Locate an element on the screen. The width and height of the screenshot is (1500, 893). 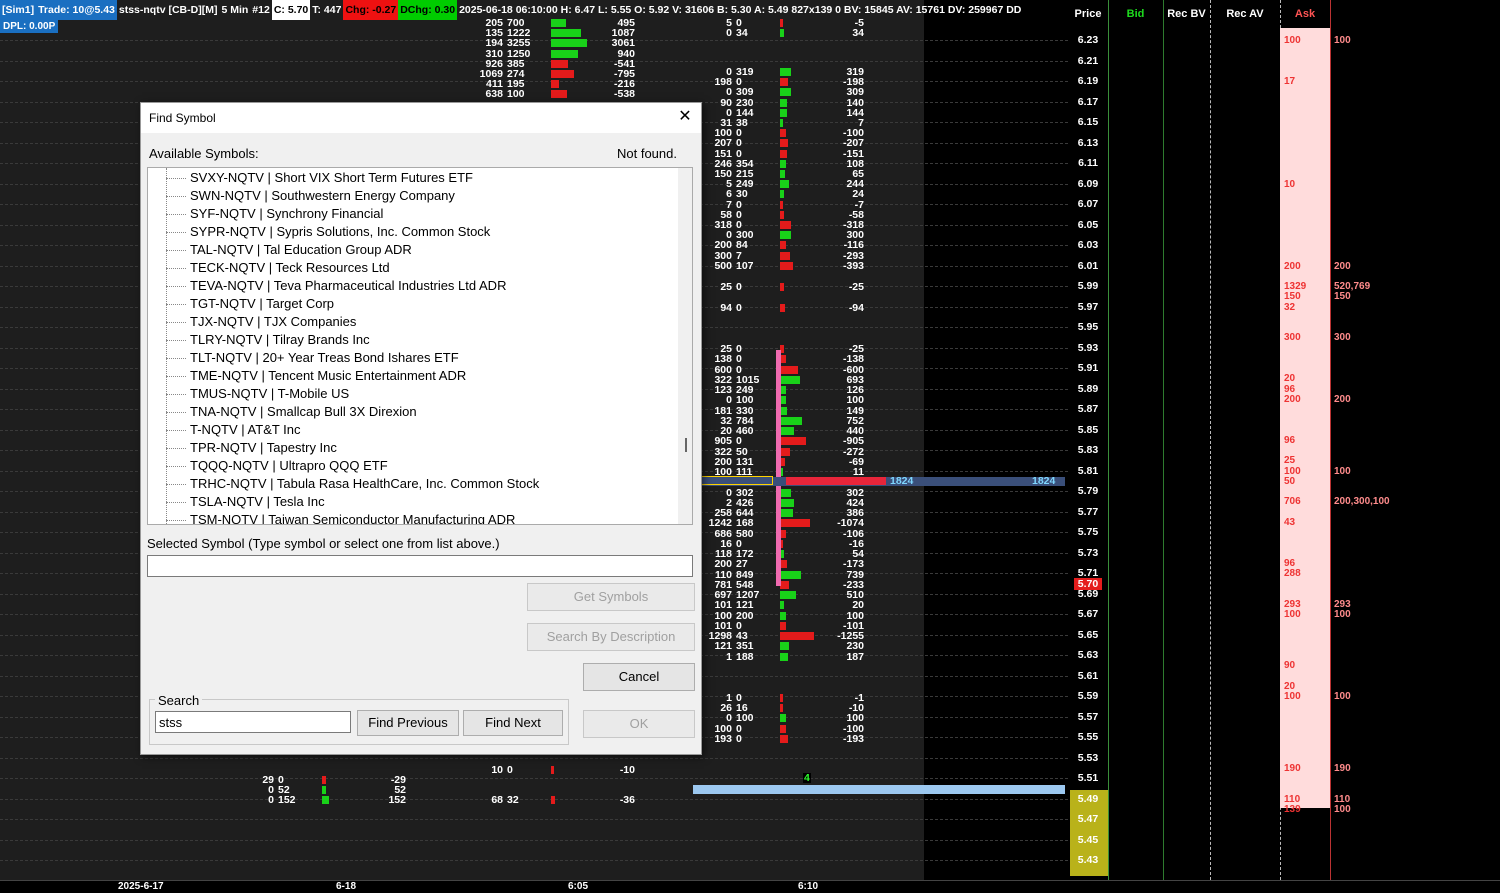
far-footprint-bid-volume: 152 is located at coordinates (287, 800).